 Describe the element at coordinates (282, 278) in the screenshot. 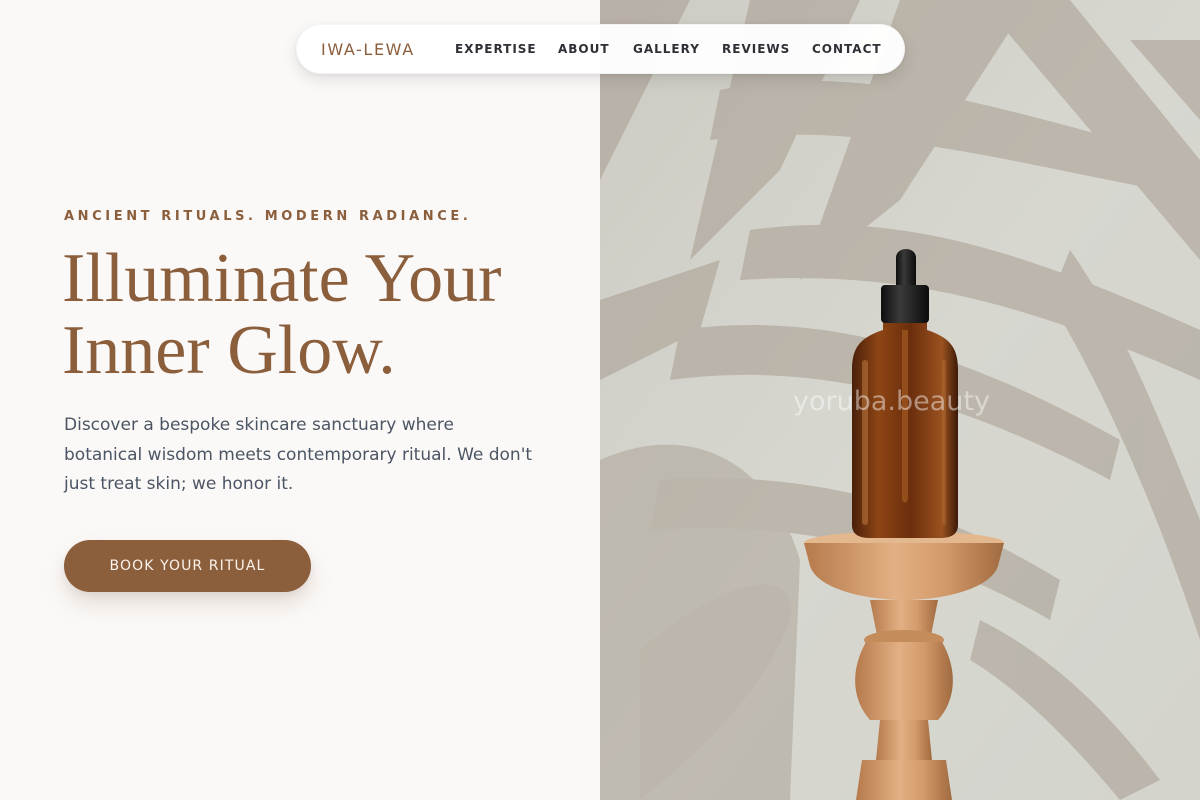

I see `hero-headline-line1: Illuminate Your` at that location.